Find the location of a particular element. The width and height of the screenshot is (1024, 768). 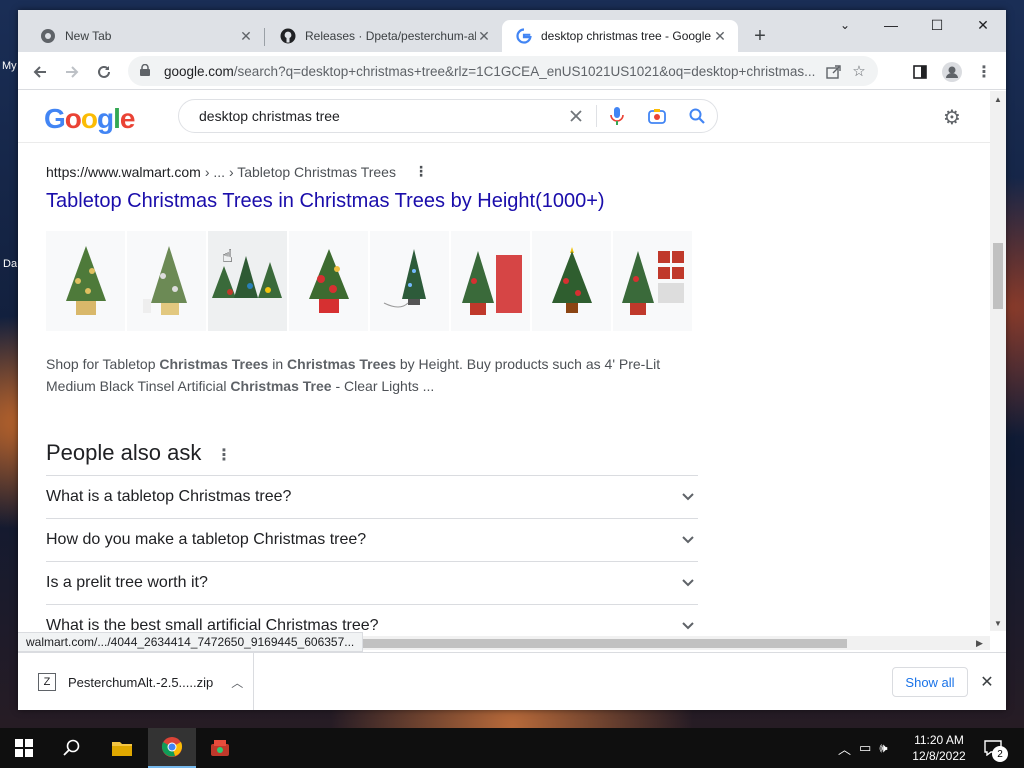

bookmark-star-icon: ☆ is located at coordinates (859, 71).